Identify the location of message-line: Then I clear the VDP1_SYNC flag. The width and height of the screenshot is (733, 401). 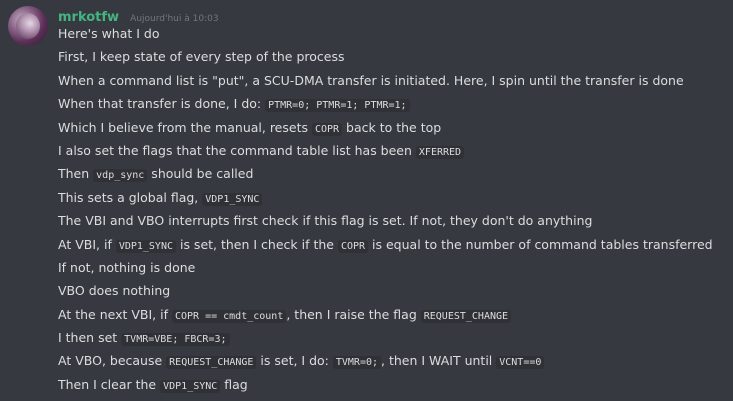
(393, 387).